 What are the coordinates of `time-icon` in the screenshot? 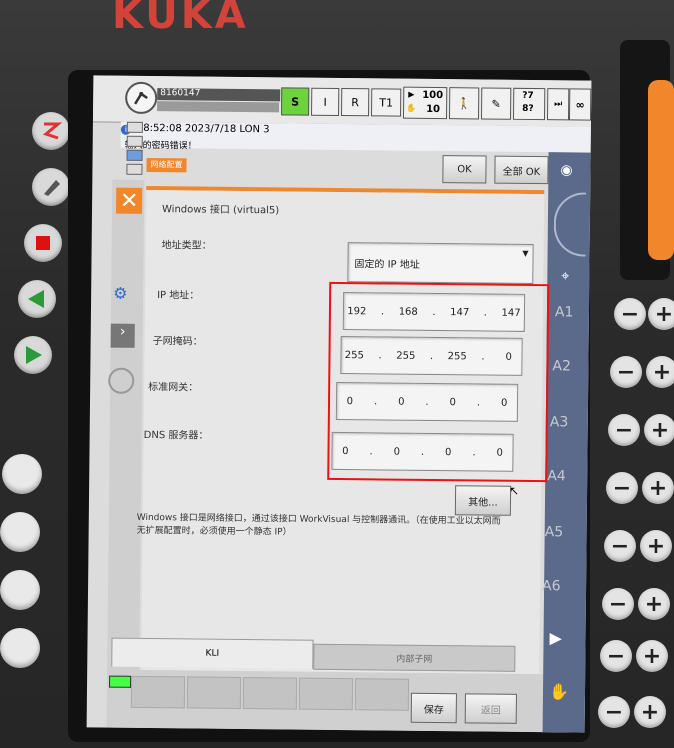 It's located at (121, 380).